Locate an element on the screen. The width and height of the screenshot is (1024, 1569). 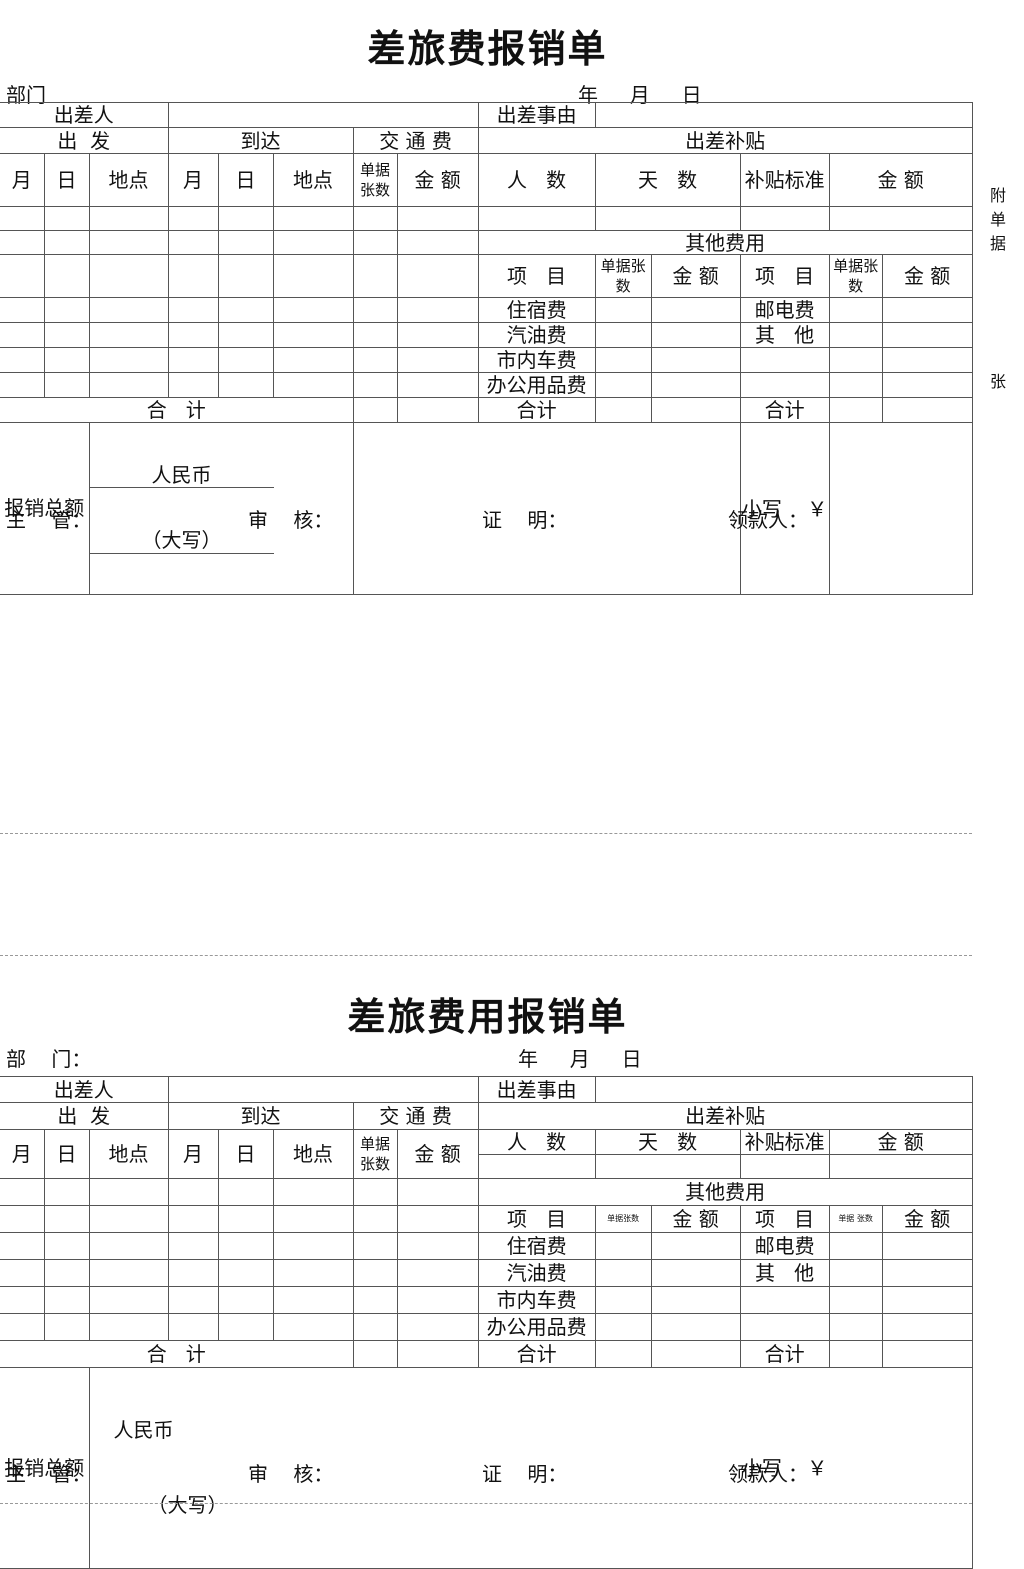
dept-label: 部 门： is located at coordinates (49, 1059).